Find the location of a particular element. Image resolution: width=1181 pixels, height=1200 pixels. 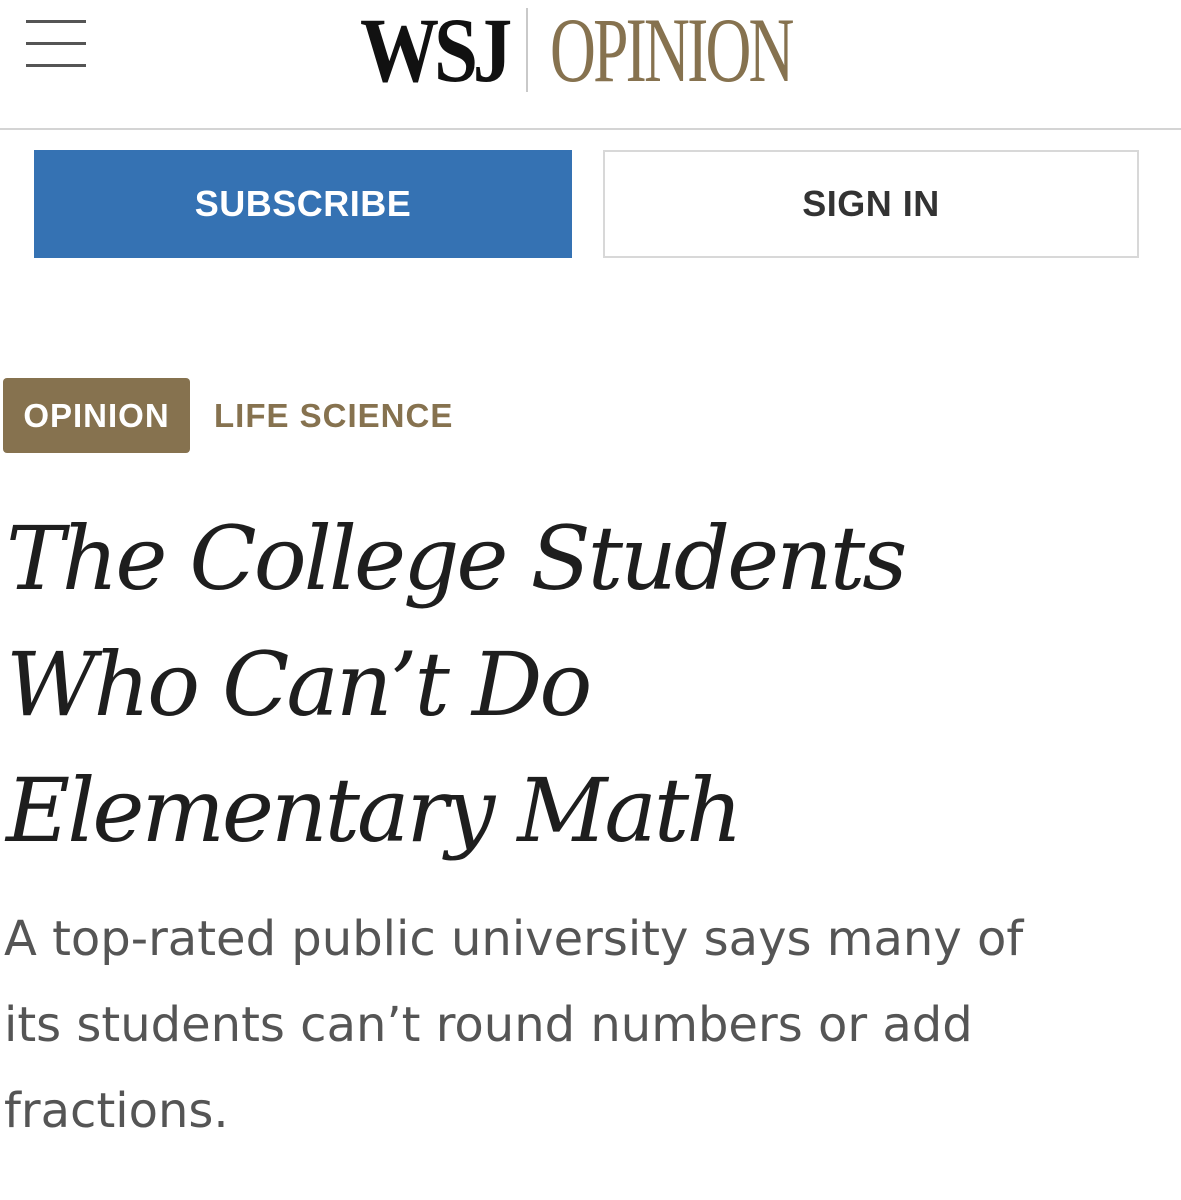

wsj-opinion-logo: WSJ OPINION is located at coordinates (590, 55).